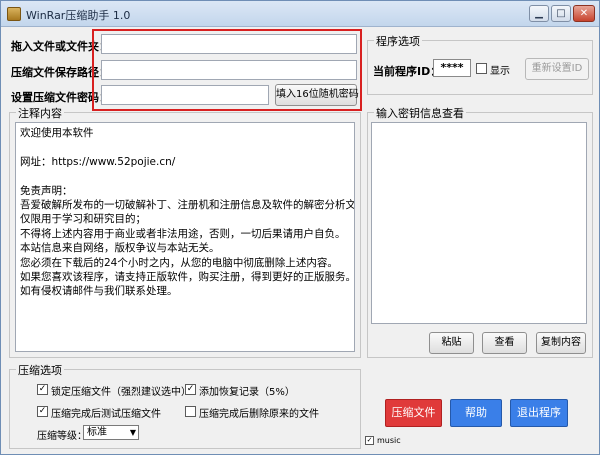 The height and width of the screenshot is (455, 600). What do you see at coordinates (120, 248) in the screenshot?
I see `notes-line: 本站信息来自网络，版权争议与本站无关。` at bounding box center [120, 248].